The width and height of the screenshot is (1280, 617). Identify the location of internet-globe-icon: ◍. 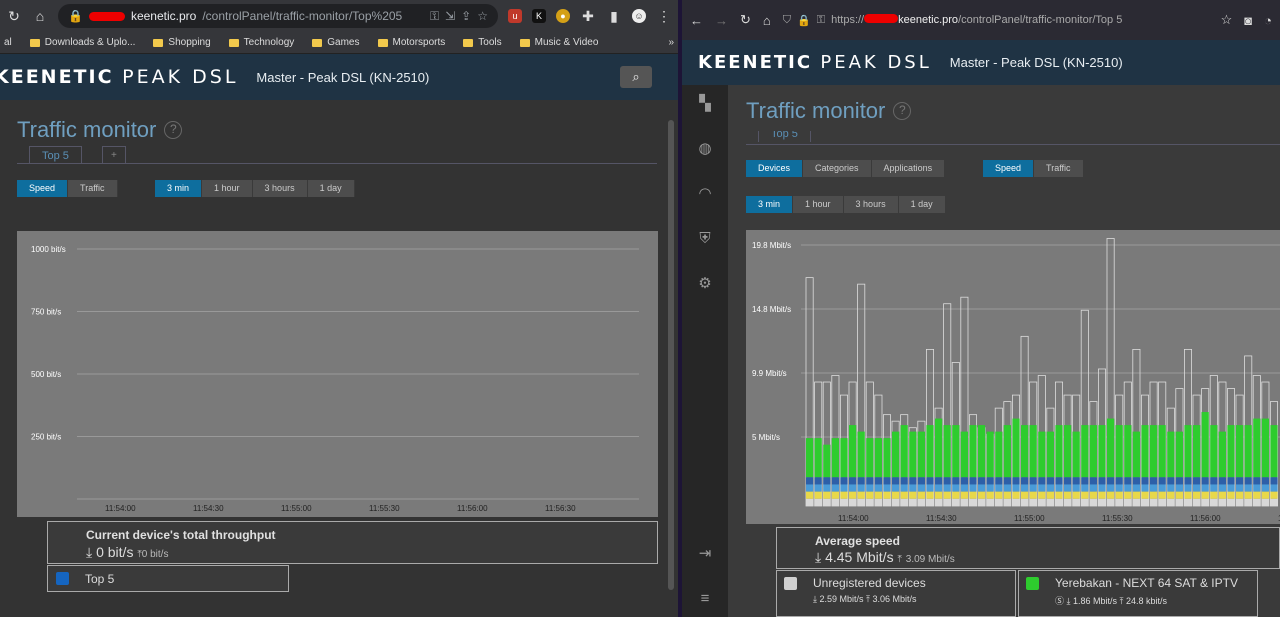
(705, 149).